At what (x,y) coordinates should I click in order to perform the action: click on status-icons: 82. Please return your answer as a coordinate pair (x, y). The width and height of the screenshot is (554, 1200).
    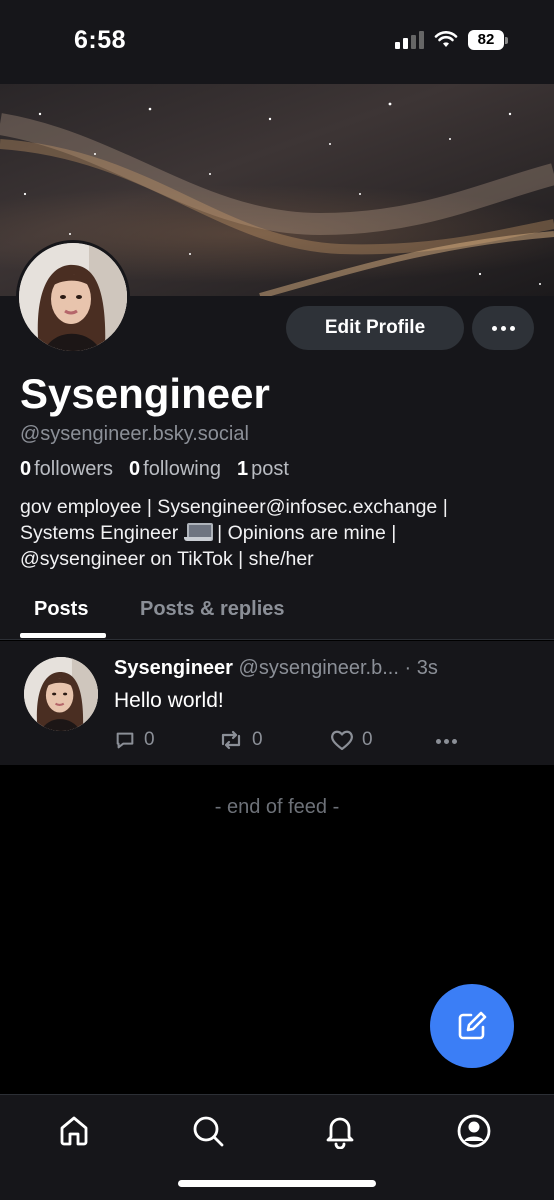
    Looking at the image, I should click on (451, 40).